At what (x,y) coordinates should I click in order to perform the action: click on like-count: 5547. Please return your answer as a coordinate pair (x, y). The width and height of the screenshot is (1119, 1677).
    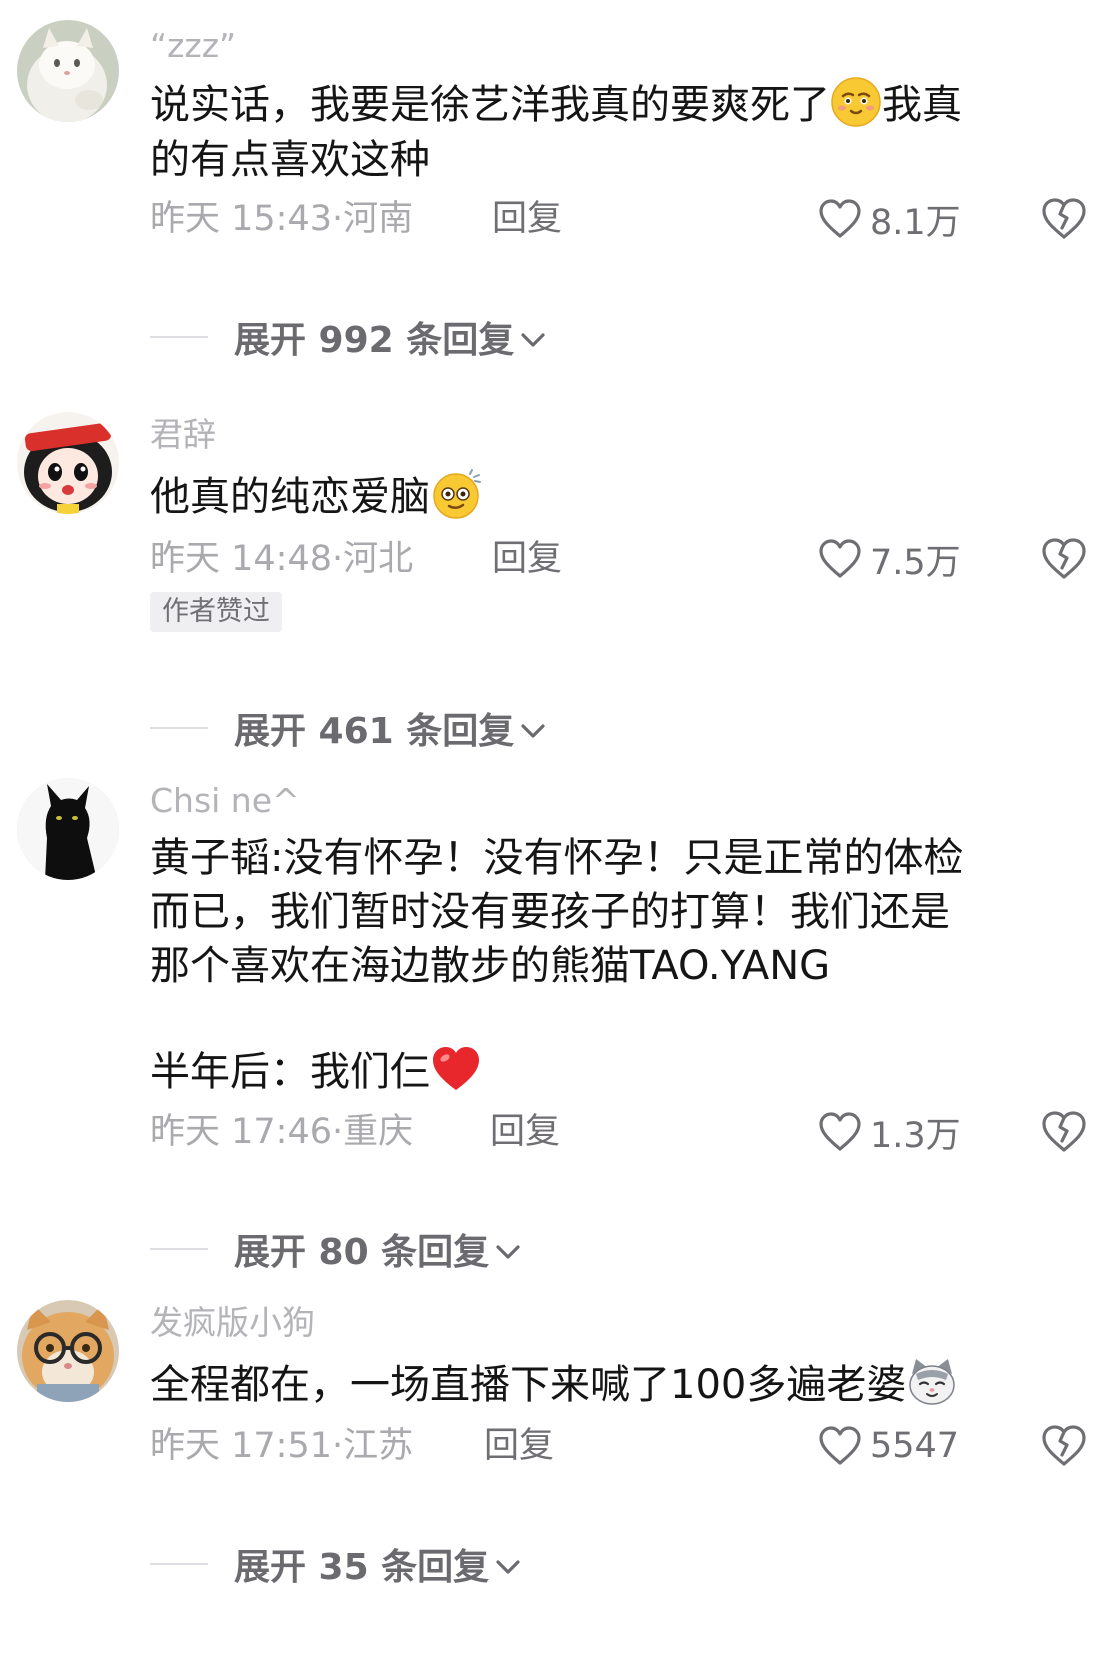
    Looking at the image, I should click on (915, 1446).